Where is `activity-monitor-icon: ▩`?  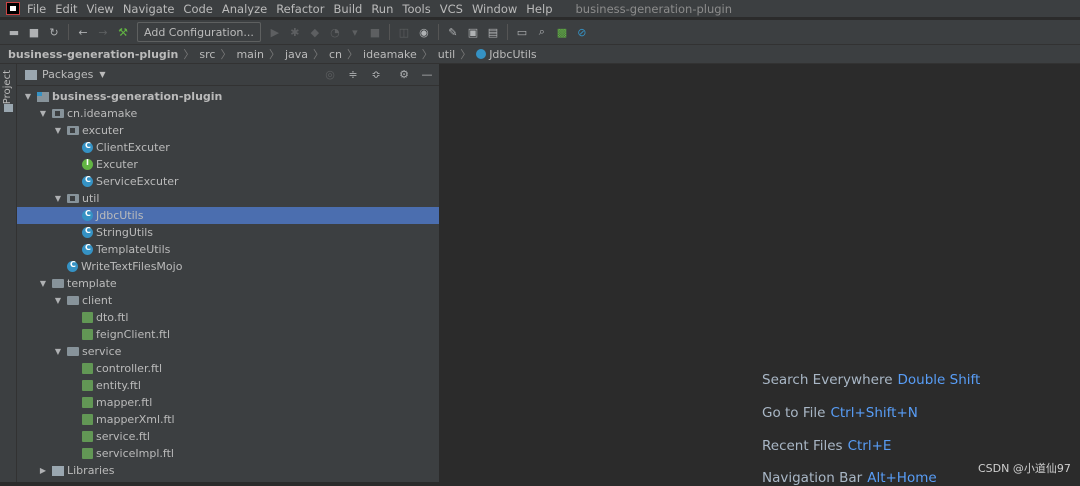 activity-monitor-icon: ▩ is located at coordinates (562, 32).